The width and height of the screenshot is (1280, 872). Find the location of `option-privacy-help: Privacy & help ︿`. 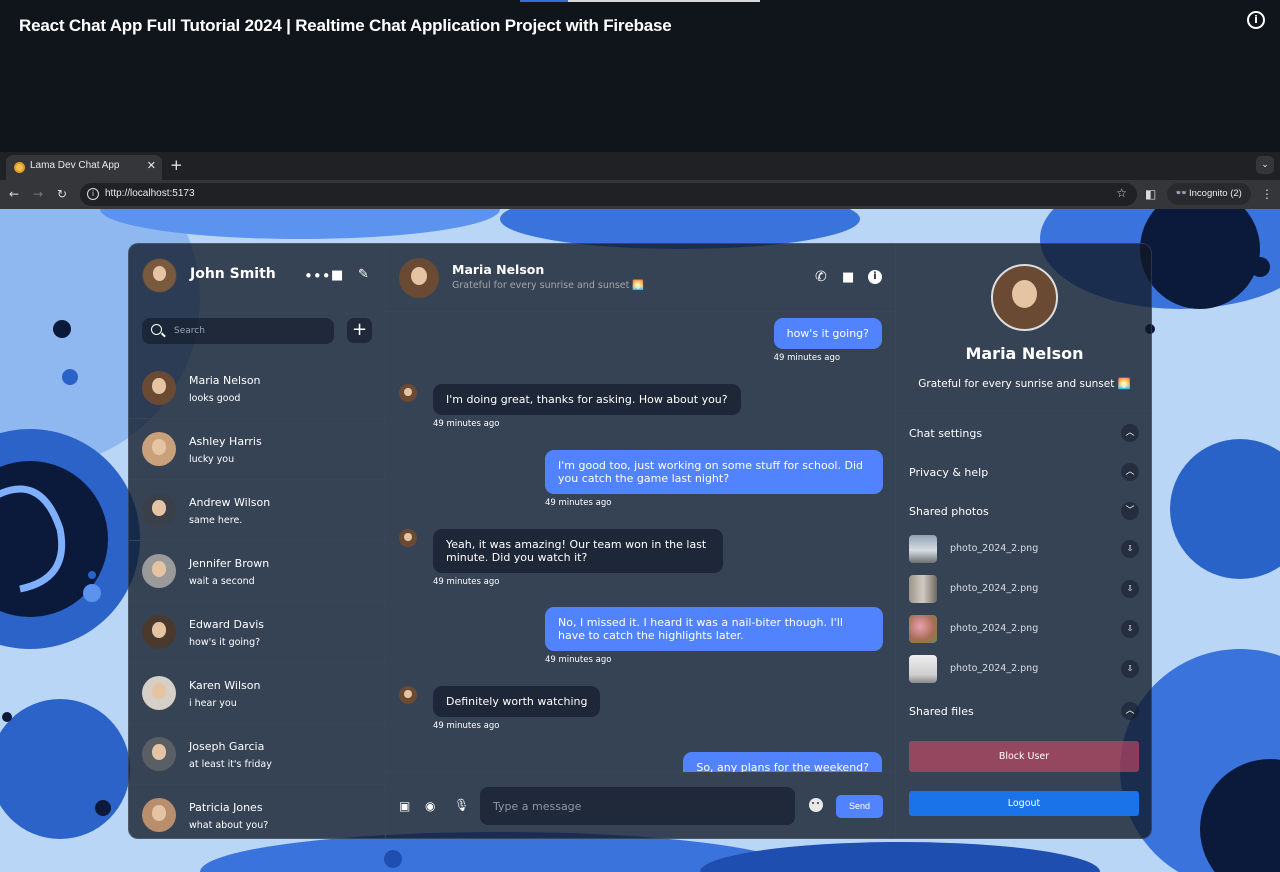

option-privacy-help: Privacy & help ︿ is located at coordinates (1024, 473).